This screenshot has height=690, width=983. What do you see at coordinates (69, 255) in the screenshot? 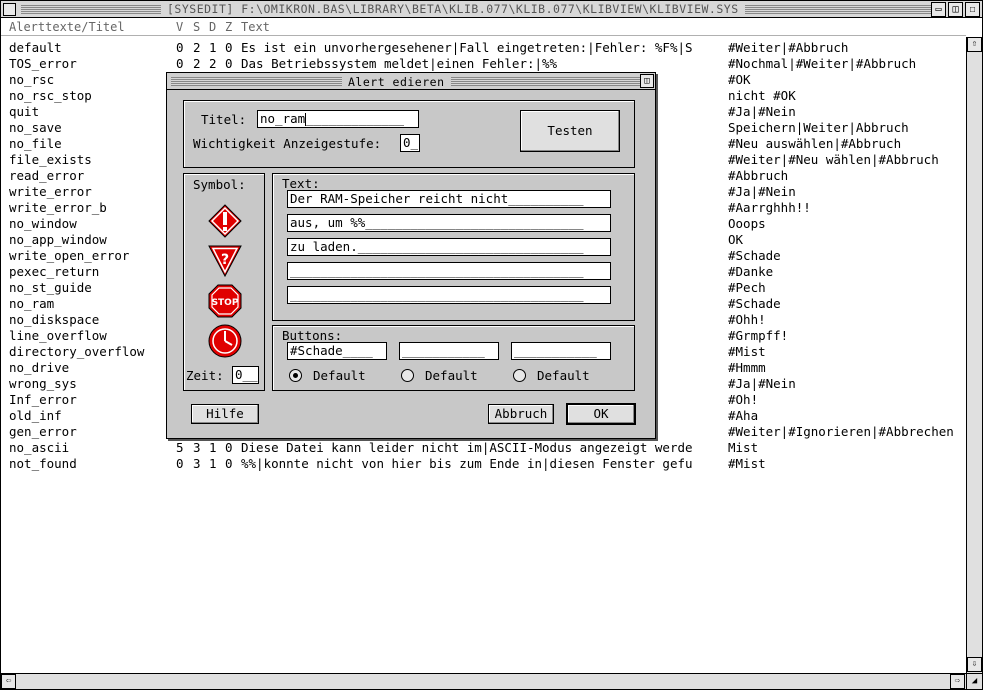
I see `cell-name: write_open_error` at bounding box center [69, 255].